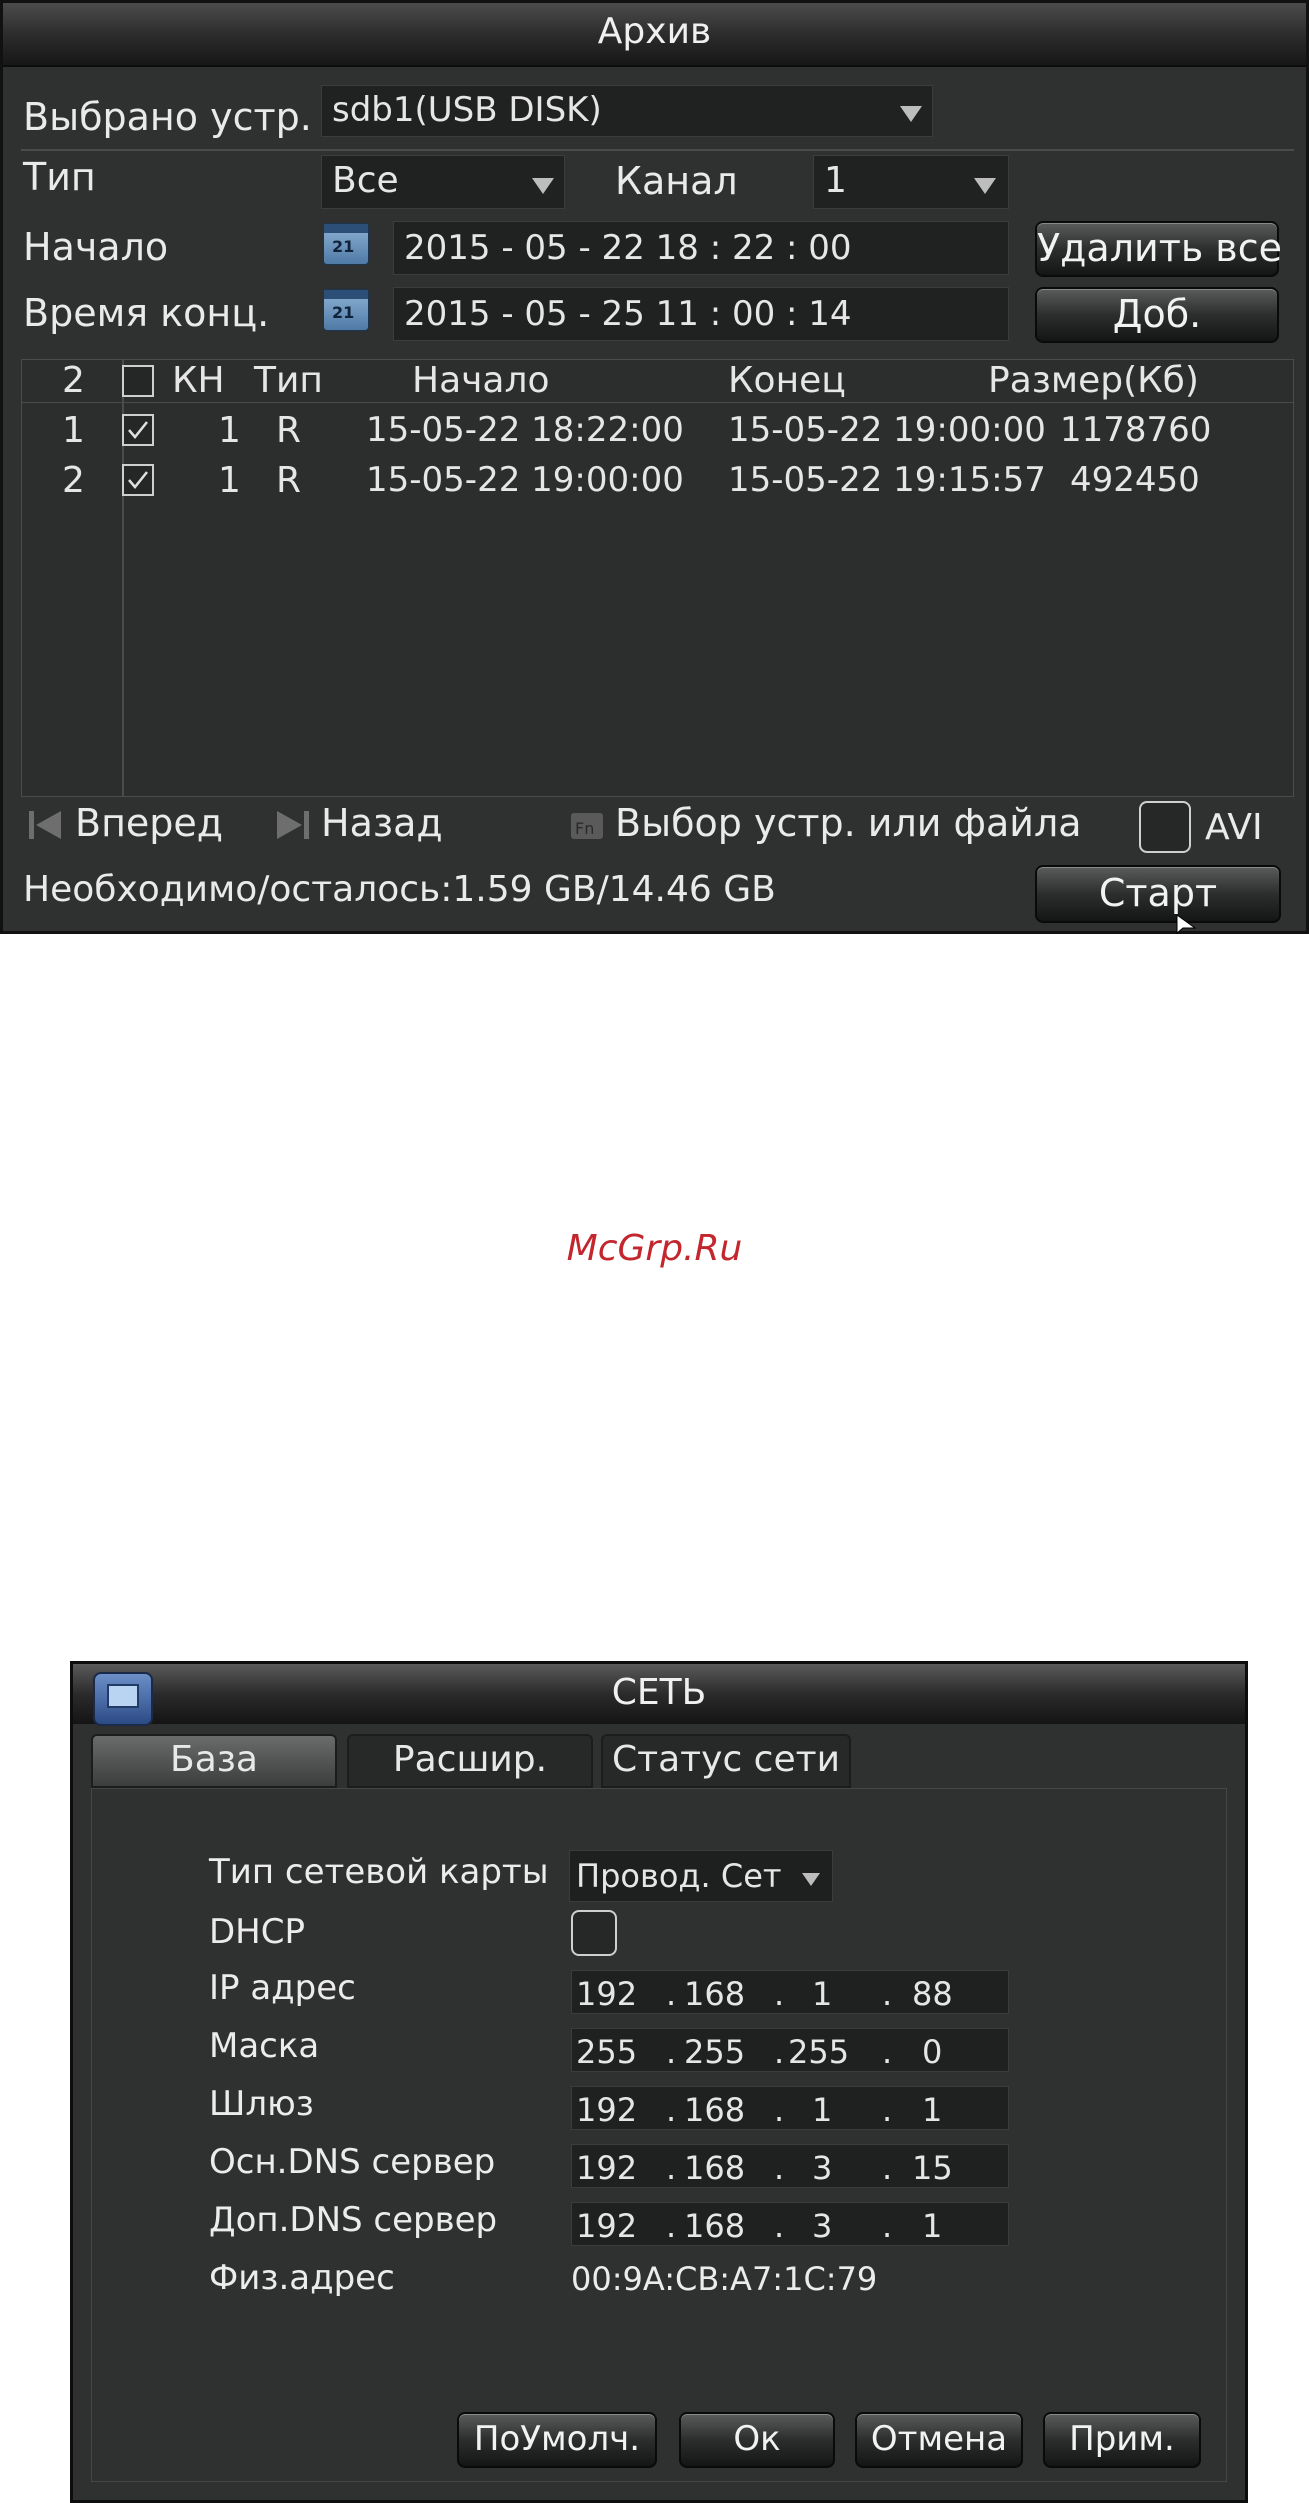  What do you see at coordinates (679, 1876) in the screenshot?
I see `nic-type-value: Провод. Сет` at bounding box center [679, 1876].